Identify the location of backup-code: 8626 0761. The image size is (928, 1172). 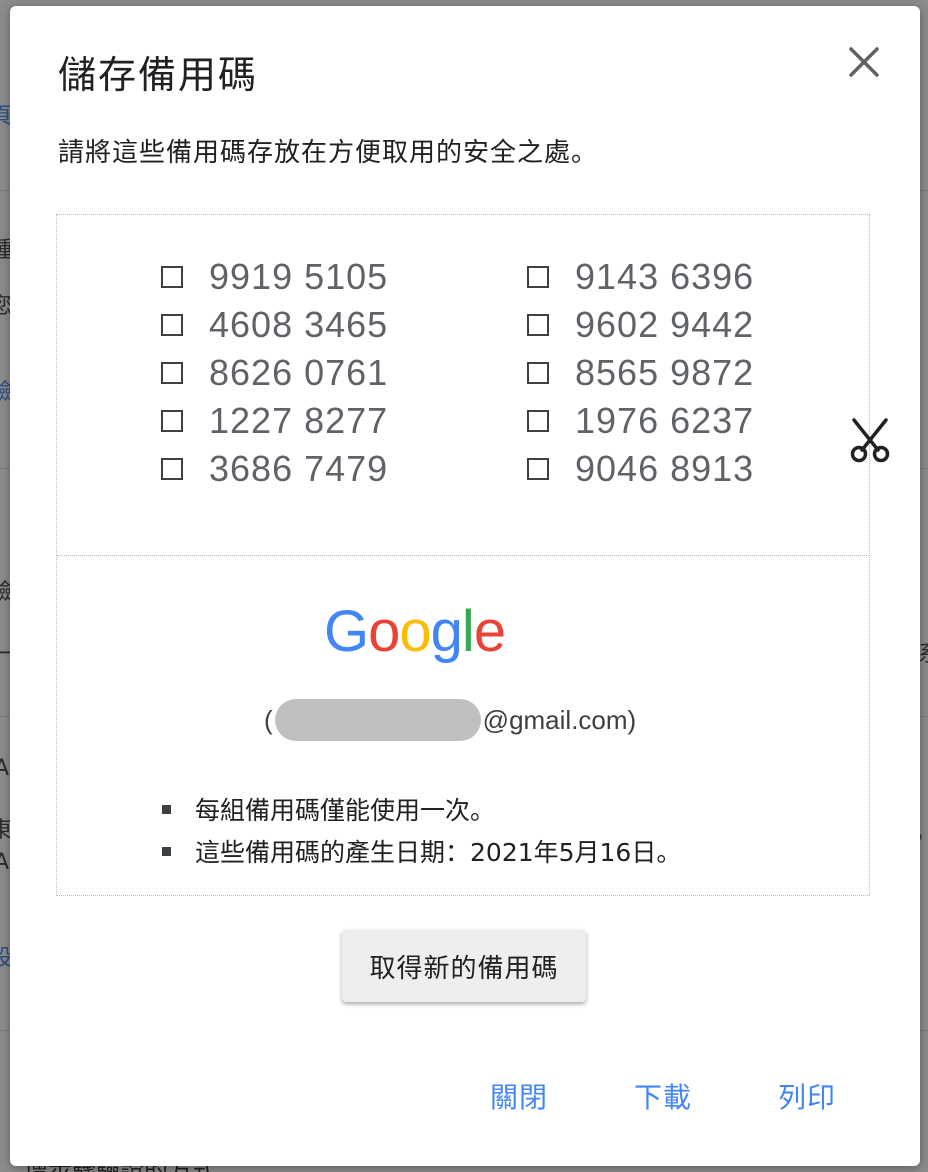
(299, 372).